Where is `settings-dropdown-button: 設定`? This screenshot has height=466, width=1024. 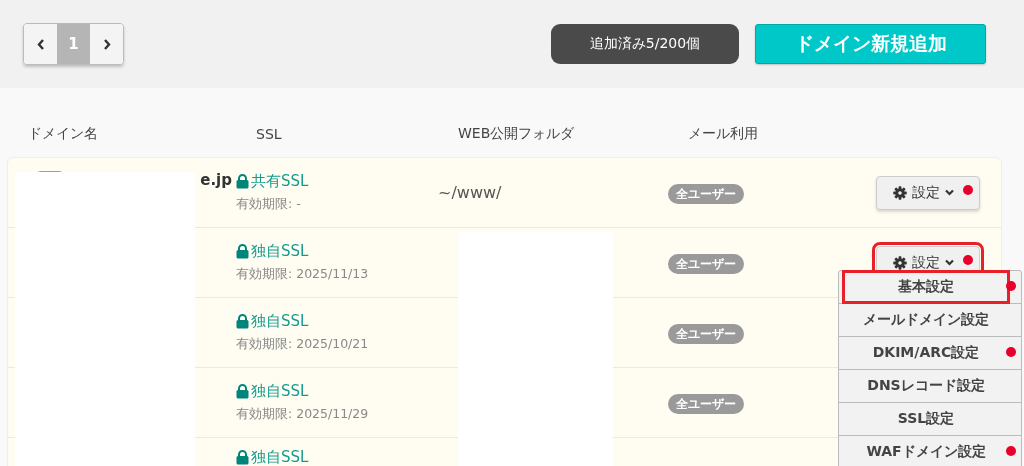 settings-dropdown-button: 設定 is located at coordinates (928, 192).